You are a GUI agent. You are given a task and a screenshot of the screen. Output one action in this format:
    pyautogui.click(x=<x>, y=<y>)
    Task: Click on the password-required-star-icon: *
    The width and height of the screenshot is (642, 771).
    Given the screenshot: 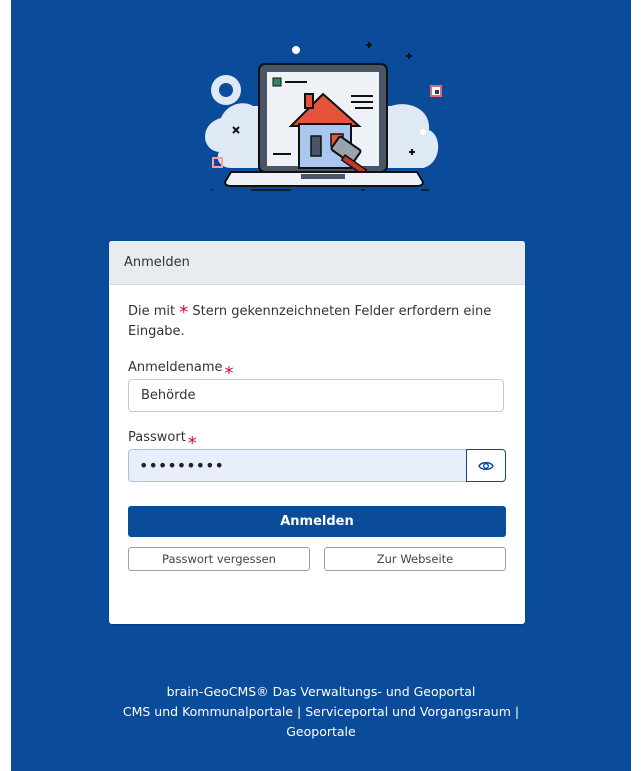 What is the action you would take?
    pyautogui.click(x=192, y=443)
    